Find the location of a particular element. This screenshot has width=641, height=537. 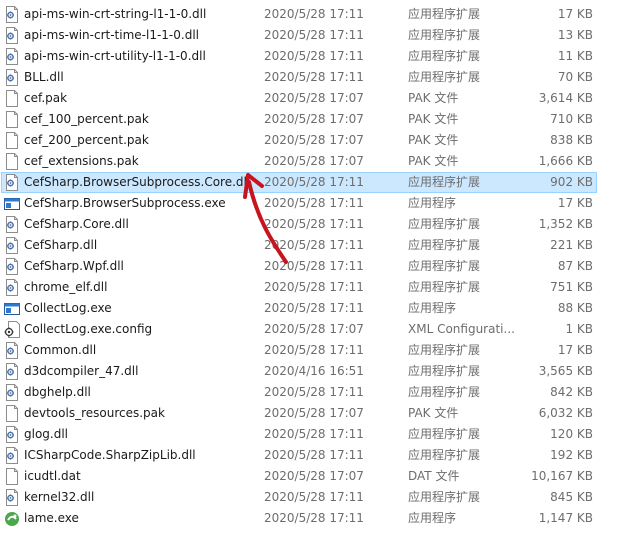

file-name: api-ms-win-crt-string-l1-1-0.dll is located at coordinates (115, 14).